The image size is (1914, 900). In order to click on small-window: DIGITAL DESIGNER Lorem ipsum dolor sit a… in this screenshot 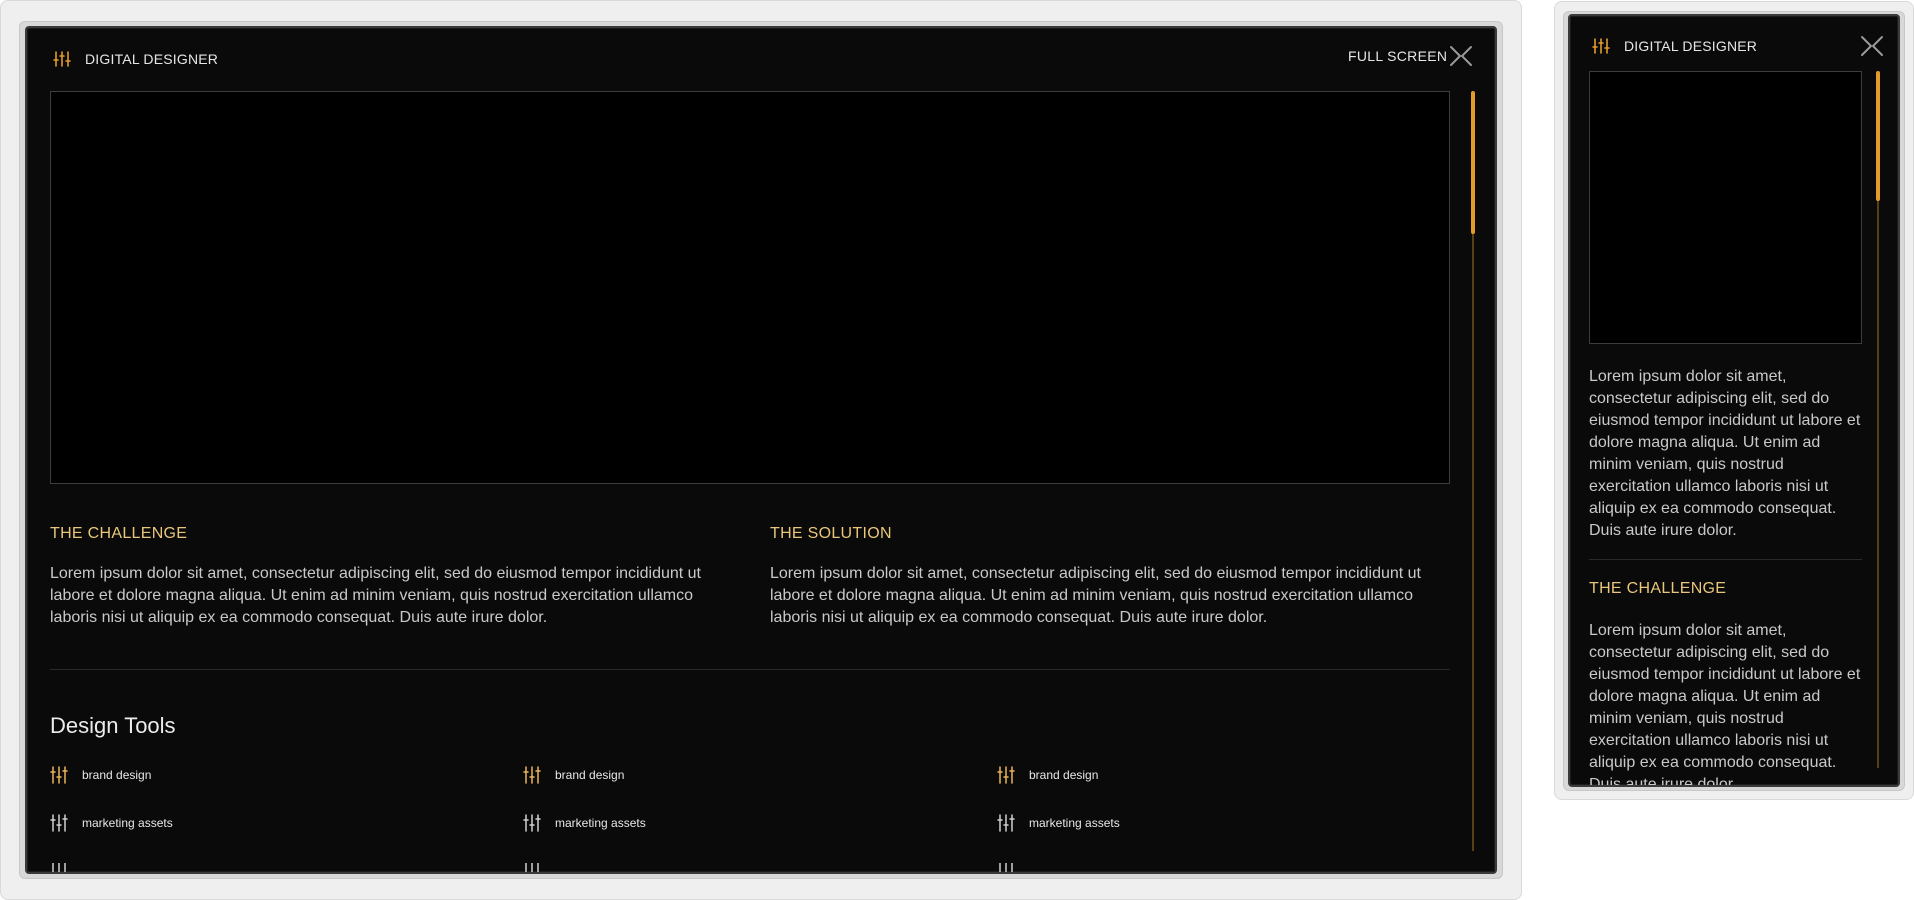, I will do `click(1734, 400)`.